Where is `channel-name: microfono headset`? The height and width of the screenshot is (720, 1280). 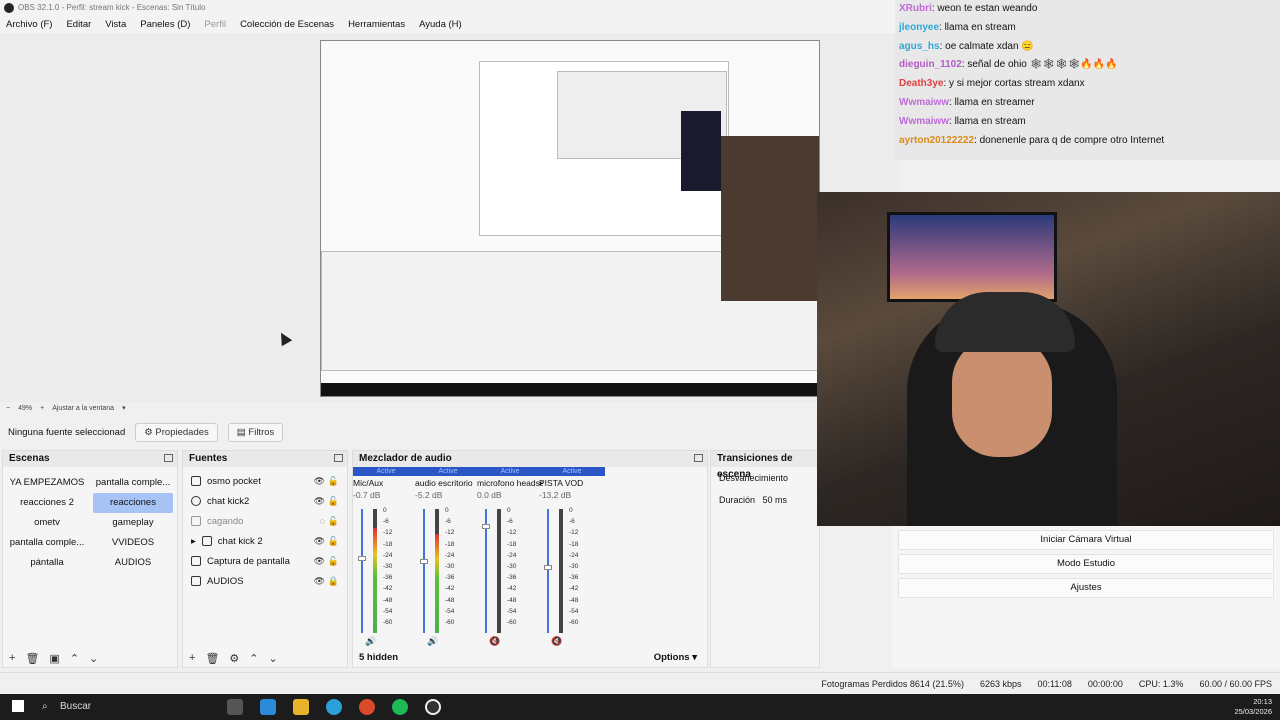 channel-name: microfono headset is located at coordinates (510, 483).